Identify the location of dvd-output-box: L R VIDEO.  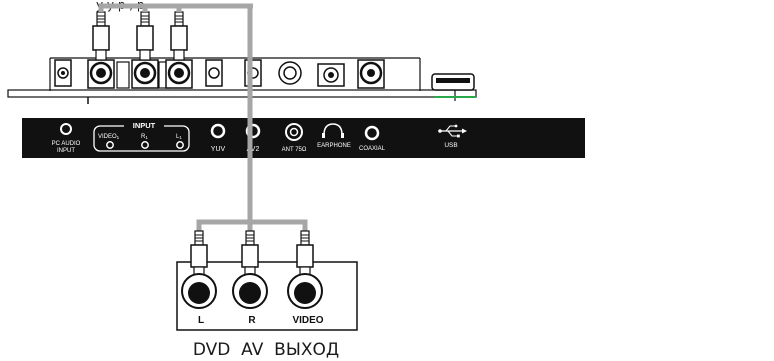
(267, 280).